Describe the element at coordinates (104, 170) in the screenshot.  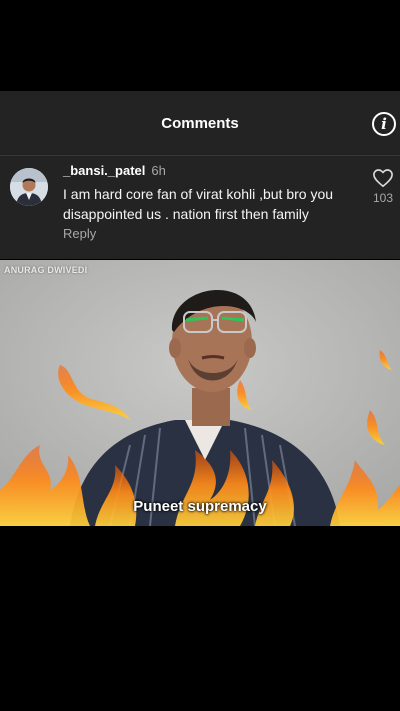
I see `comment-username: _bansi._patel` at that location.